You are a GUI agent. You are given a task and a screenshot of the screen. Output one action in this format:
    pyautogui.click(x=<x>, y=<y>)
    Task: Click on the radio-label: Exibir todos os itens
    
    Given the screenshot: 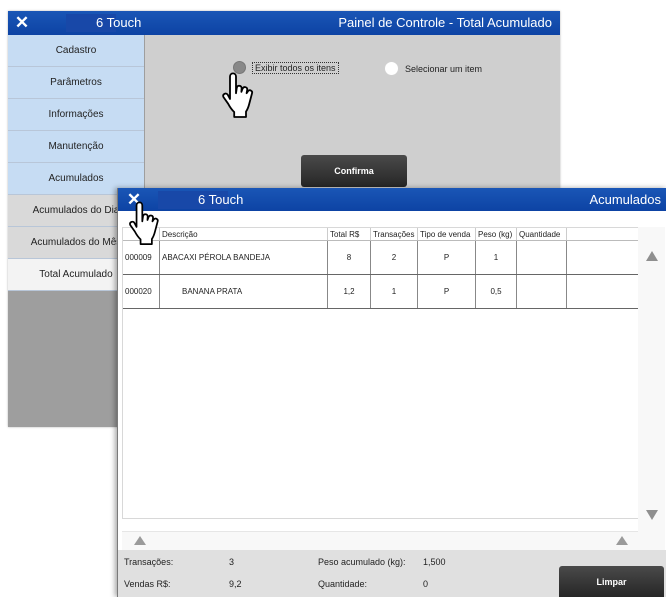 What is the action you would take?
    pyautogui.click(x=295, y=67)
    